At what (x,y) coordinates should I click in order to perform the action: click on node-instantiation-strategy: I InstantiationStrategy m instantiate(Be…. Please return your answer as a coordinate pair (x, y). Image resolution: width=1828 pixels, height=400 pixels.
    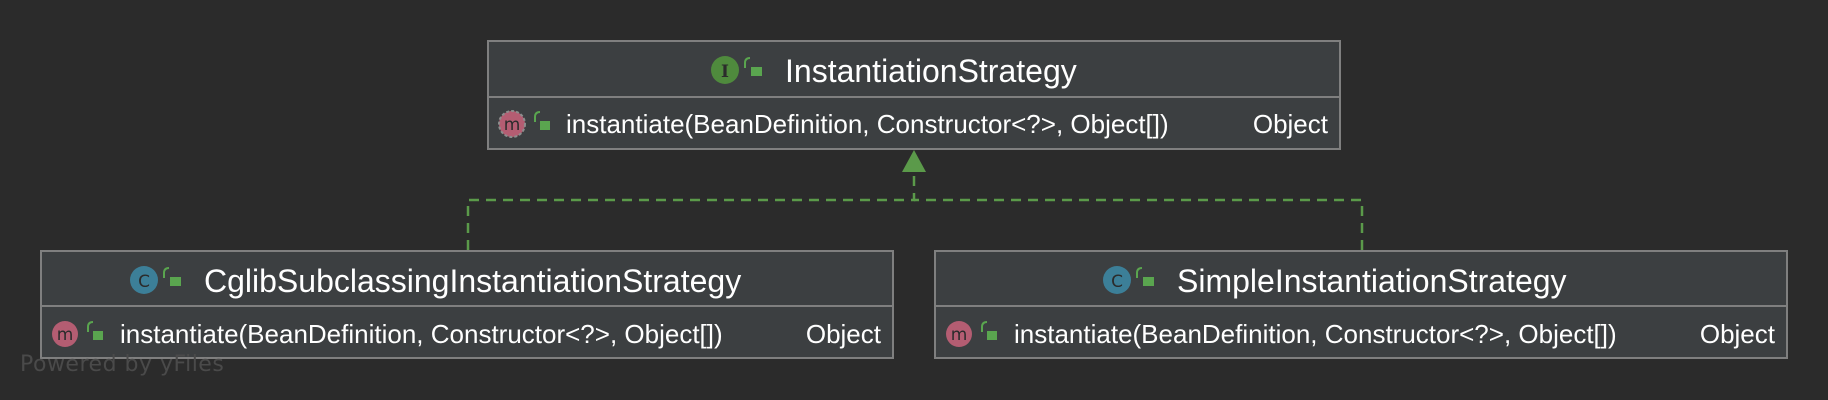
    Looking at the image, I should click on (914, 95).